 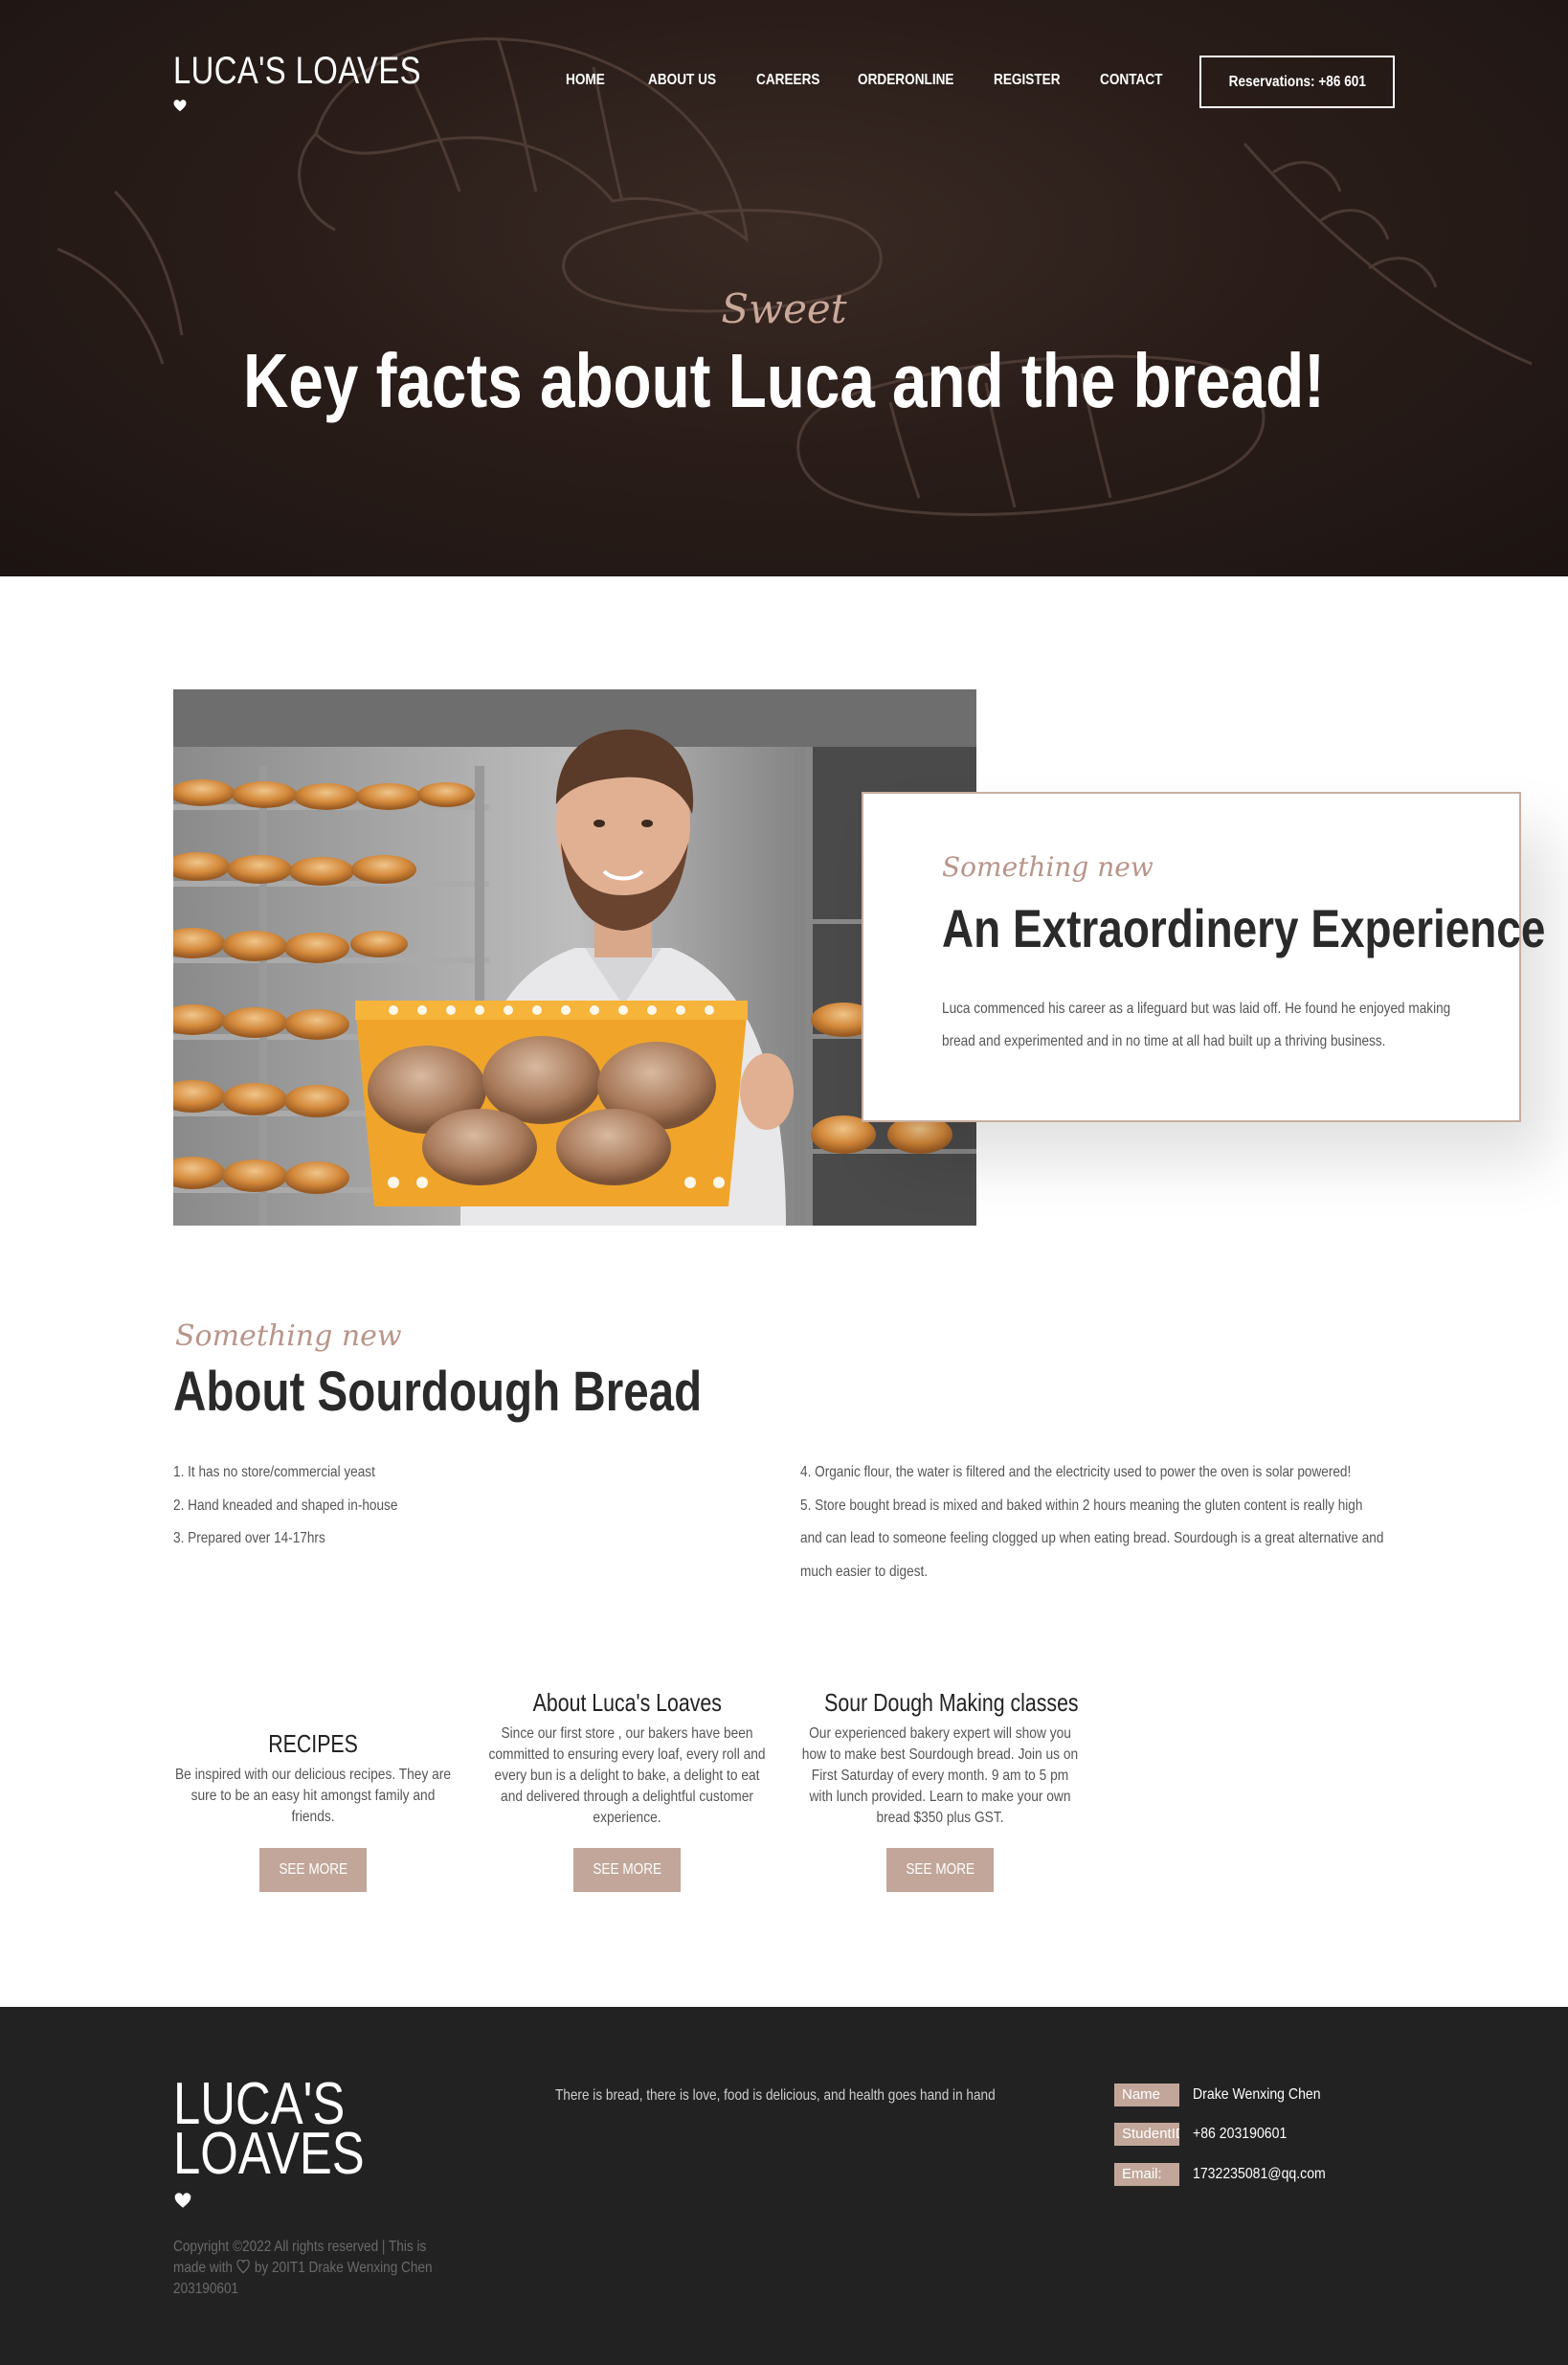 I want to click on card-title: RECIPES, so click(x=313, y=1743).